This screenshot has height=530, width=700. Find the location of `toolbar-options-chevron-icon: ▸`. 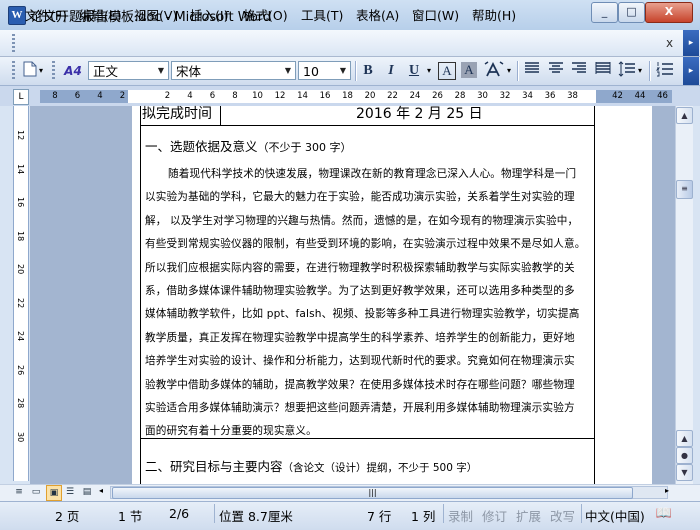

toolbar-options-chevron-icon: ▸ is located at coordinates (691, 71).